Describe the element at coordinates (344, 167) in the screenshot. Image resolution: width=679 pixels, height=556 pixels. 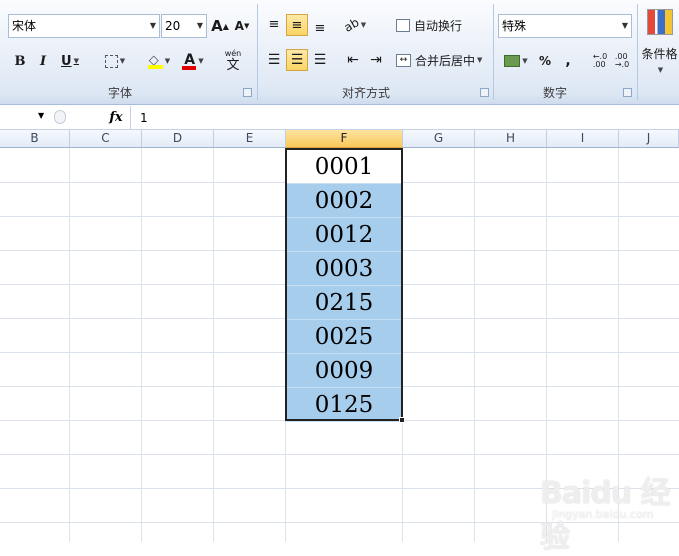
I see `cell-F1: 0001` at that location.